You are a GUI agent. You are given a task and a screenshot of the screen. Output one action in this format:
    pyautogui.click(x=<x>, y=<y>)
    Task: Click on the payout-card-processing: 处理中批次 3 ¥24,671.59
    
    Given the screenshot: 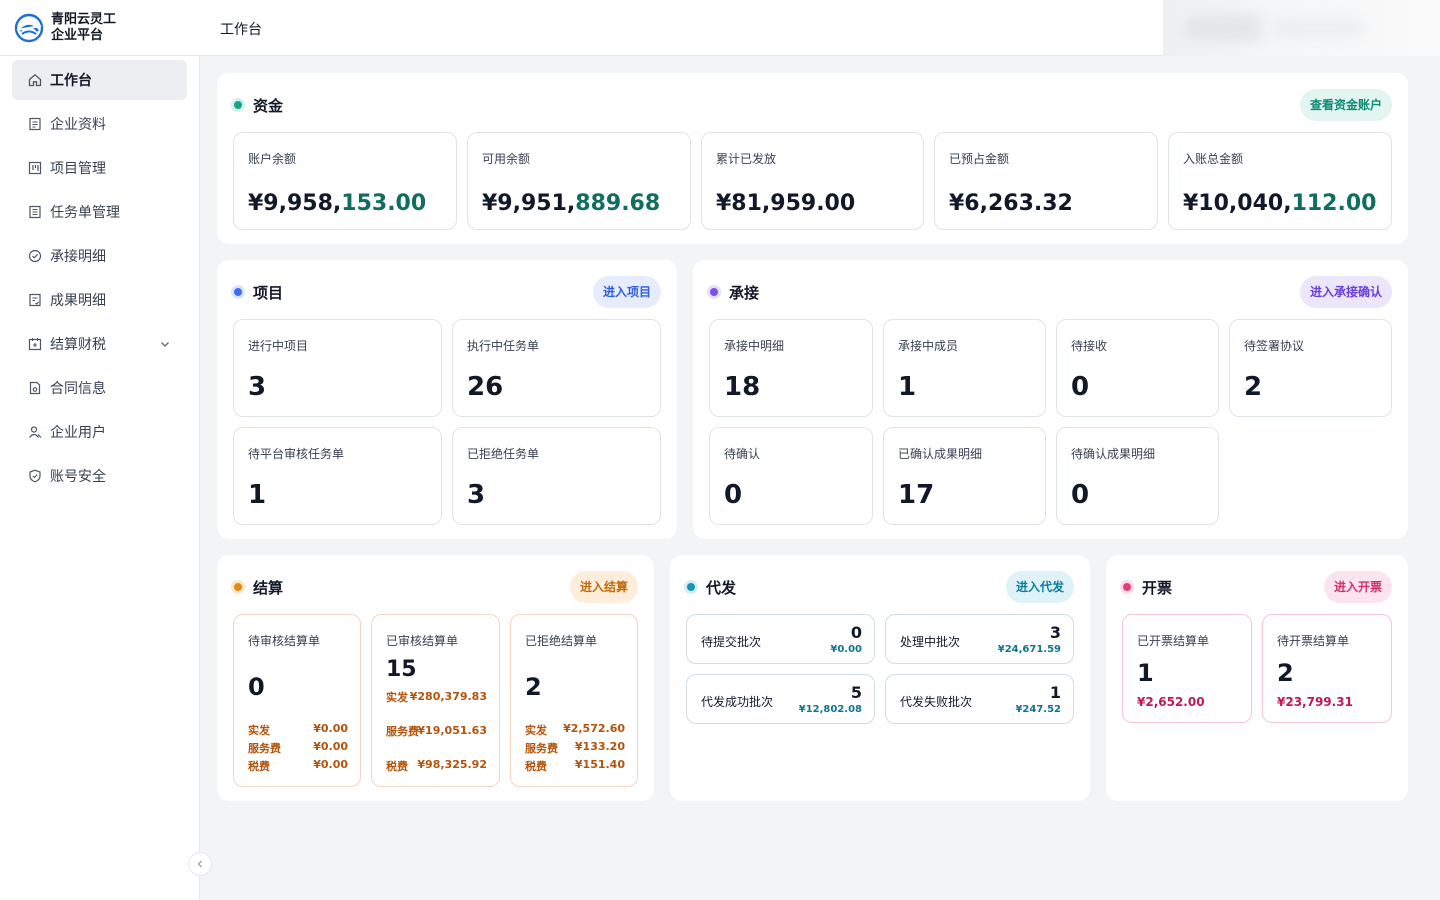 What is the action you would take?
    pyautogui.click(x=979, y=639)
    